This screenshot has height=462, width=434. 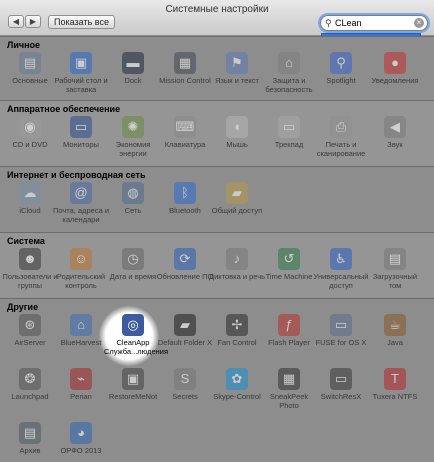 I want to click on pref-item-label: iCloud, so click(x=30, y=210).